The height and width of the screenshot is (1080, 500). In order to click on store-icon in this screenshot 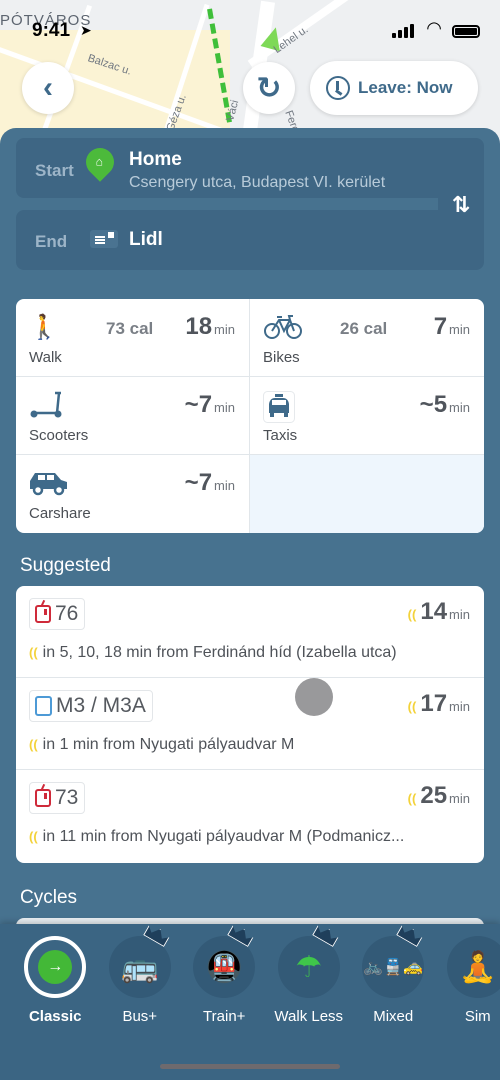, I will do `click(104, 239)`.